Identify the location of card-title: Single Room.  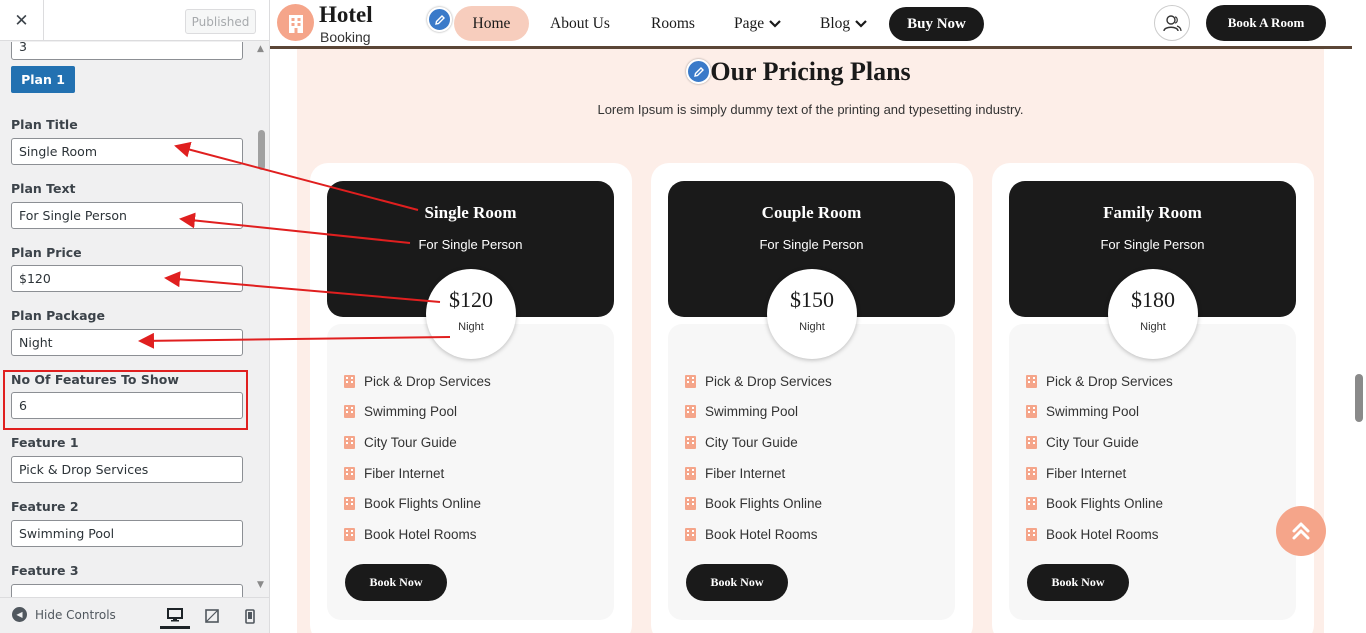
(470, 212).